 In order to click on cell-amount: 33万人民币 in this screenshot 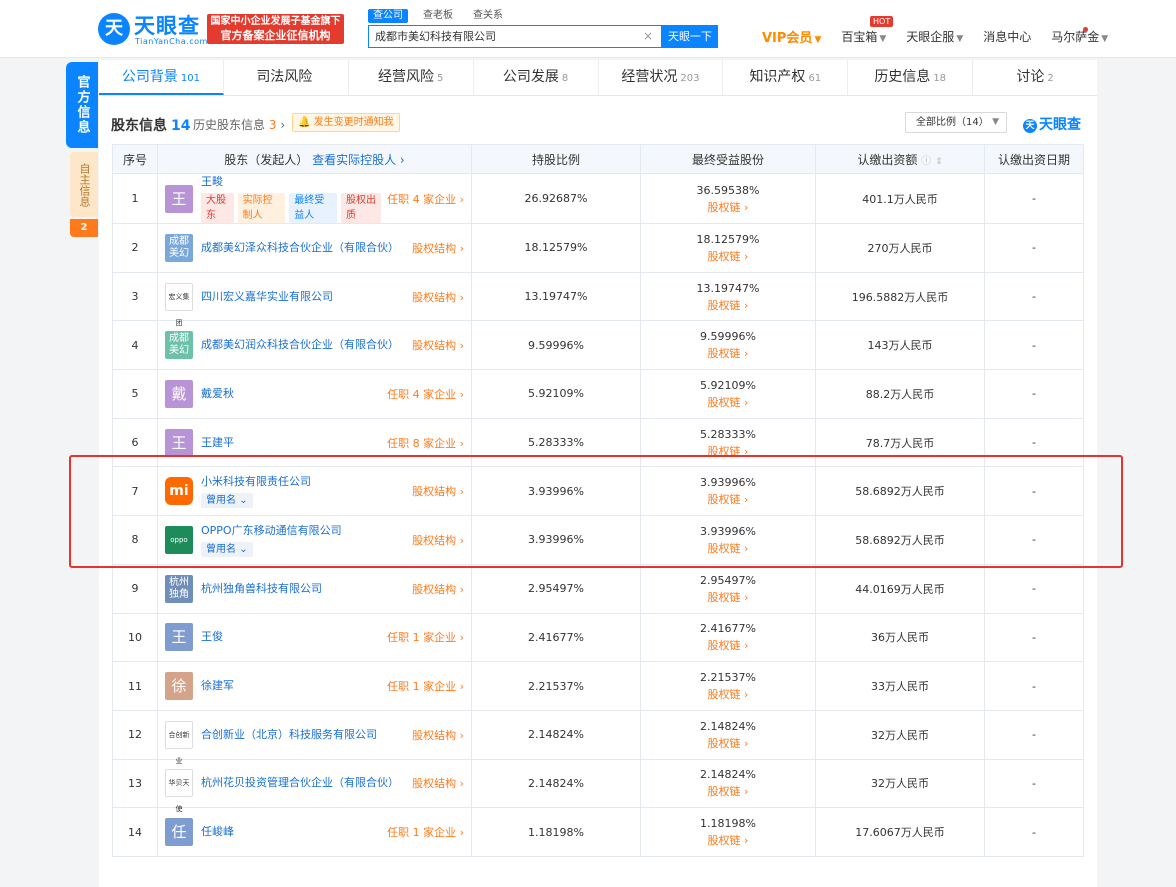, I will do `click(900, 686)`.